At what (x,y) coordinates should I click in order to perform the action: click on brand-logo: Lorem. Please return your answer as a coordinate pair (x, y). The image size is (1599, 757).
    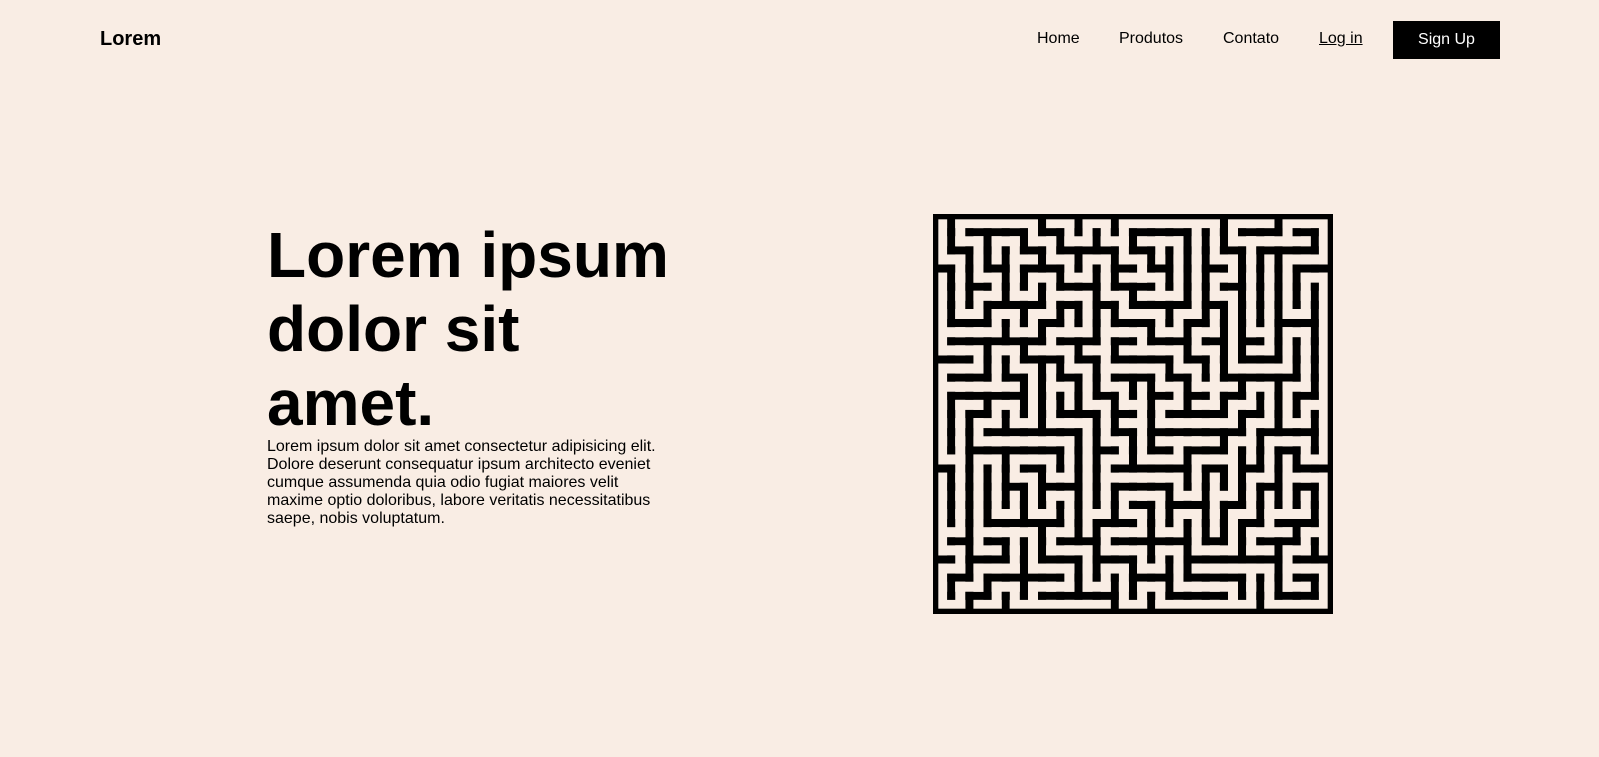
    Looking at the image, I should click on (130, 39).